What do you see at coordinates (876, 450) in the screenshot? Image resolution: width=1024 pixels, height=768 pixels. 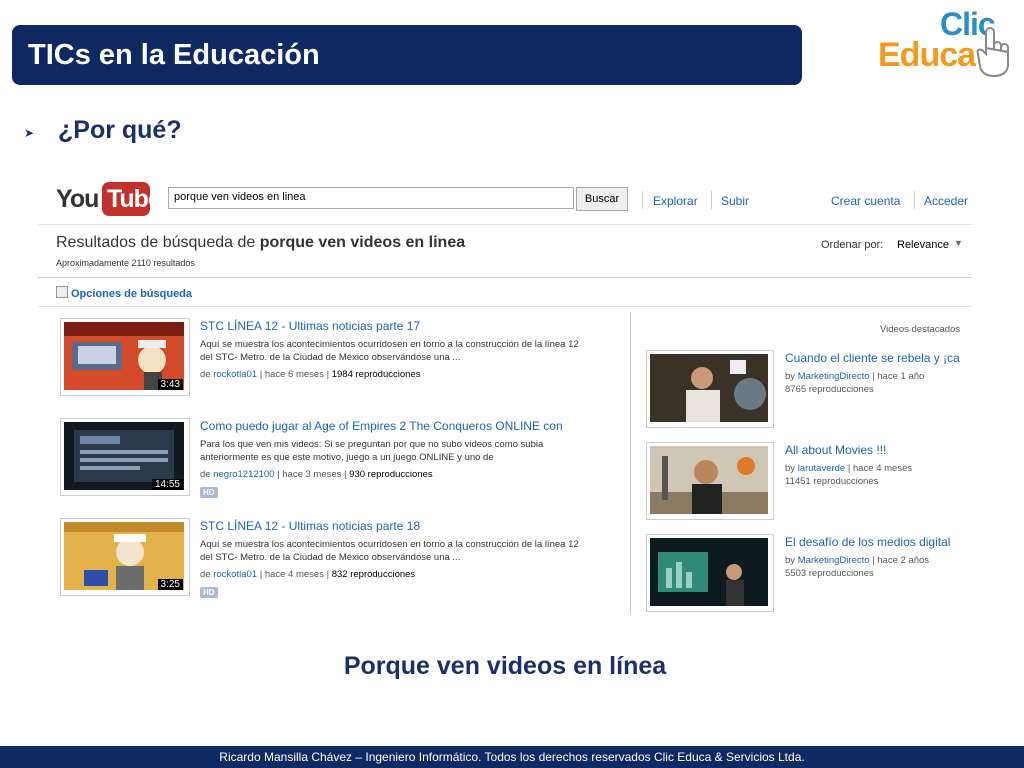 I see `featured-title: All about Movies !!!` at bounding box center [876, 450].